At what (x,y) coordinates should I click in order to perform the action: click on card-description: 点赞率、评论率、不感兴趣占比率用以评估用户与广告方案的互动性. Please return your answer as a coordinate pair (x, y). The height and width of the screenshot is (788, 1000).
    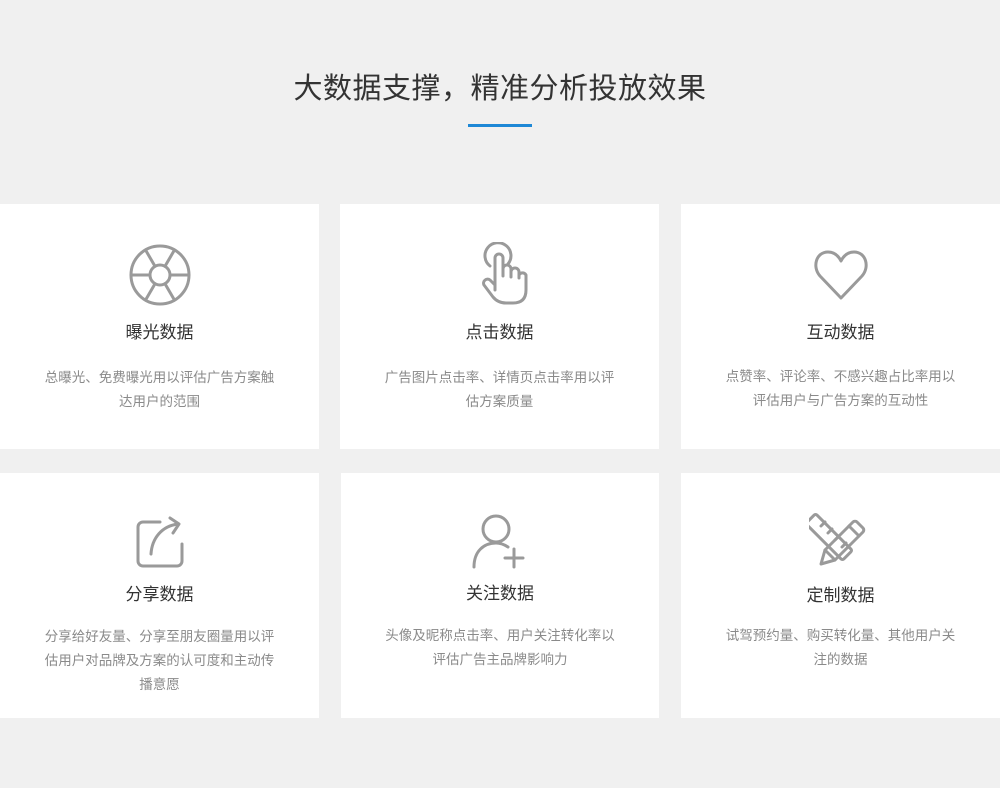
    Looking at the image, I should click on (840, 389).